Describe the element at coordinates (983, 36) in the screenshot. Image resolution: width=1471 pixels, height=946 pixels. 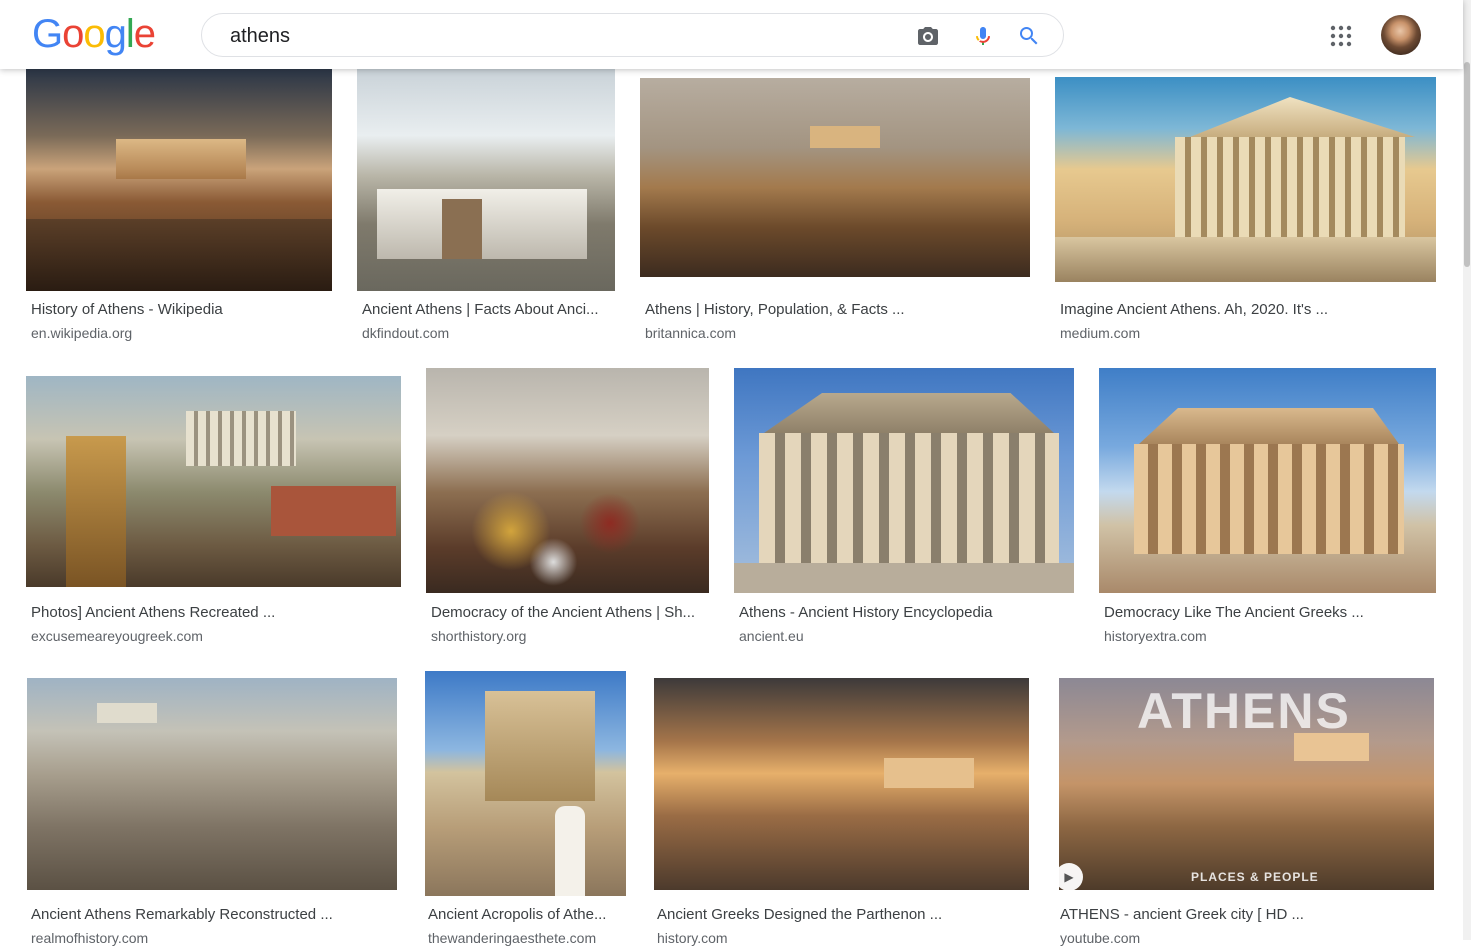
I see `microphone-icon` at that location.